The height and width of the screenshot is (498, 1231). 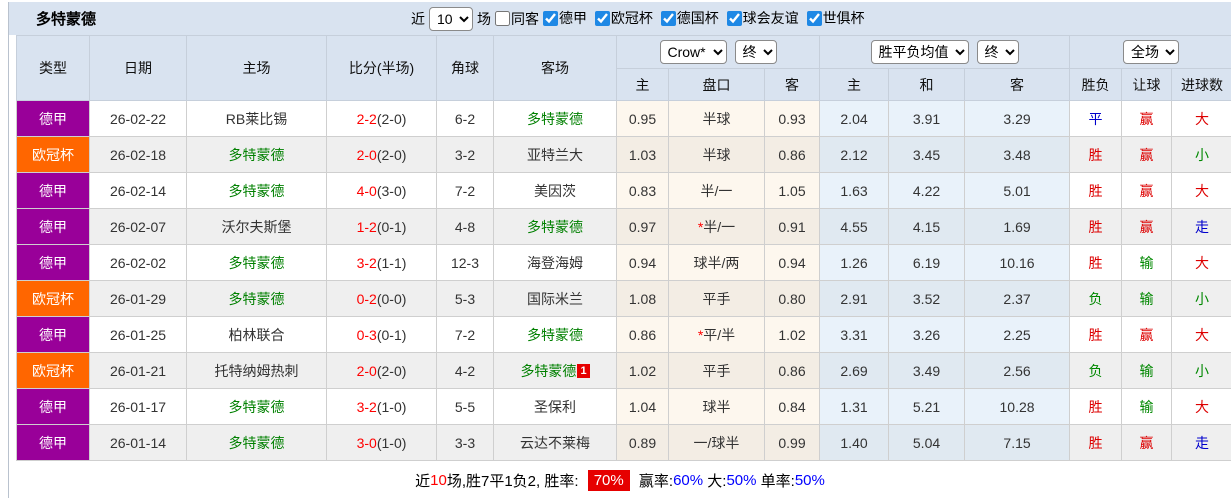 I want to click on home-team: 沃尔夫斯堡, so click(x=256, y=226).